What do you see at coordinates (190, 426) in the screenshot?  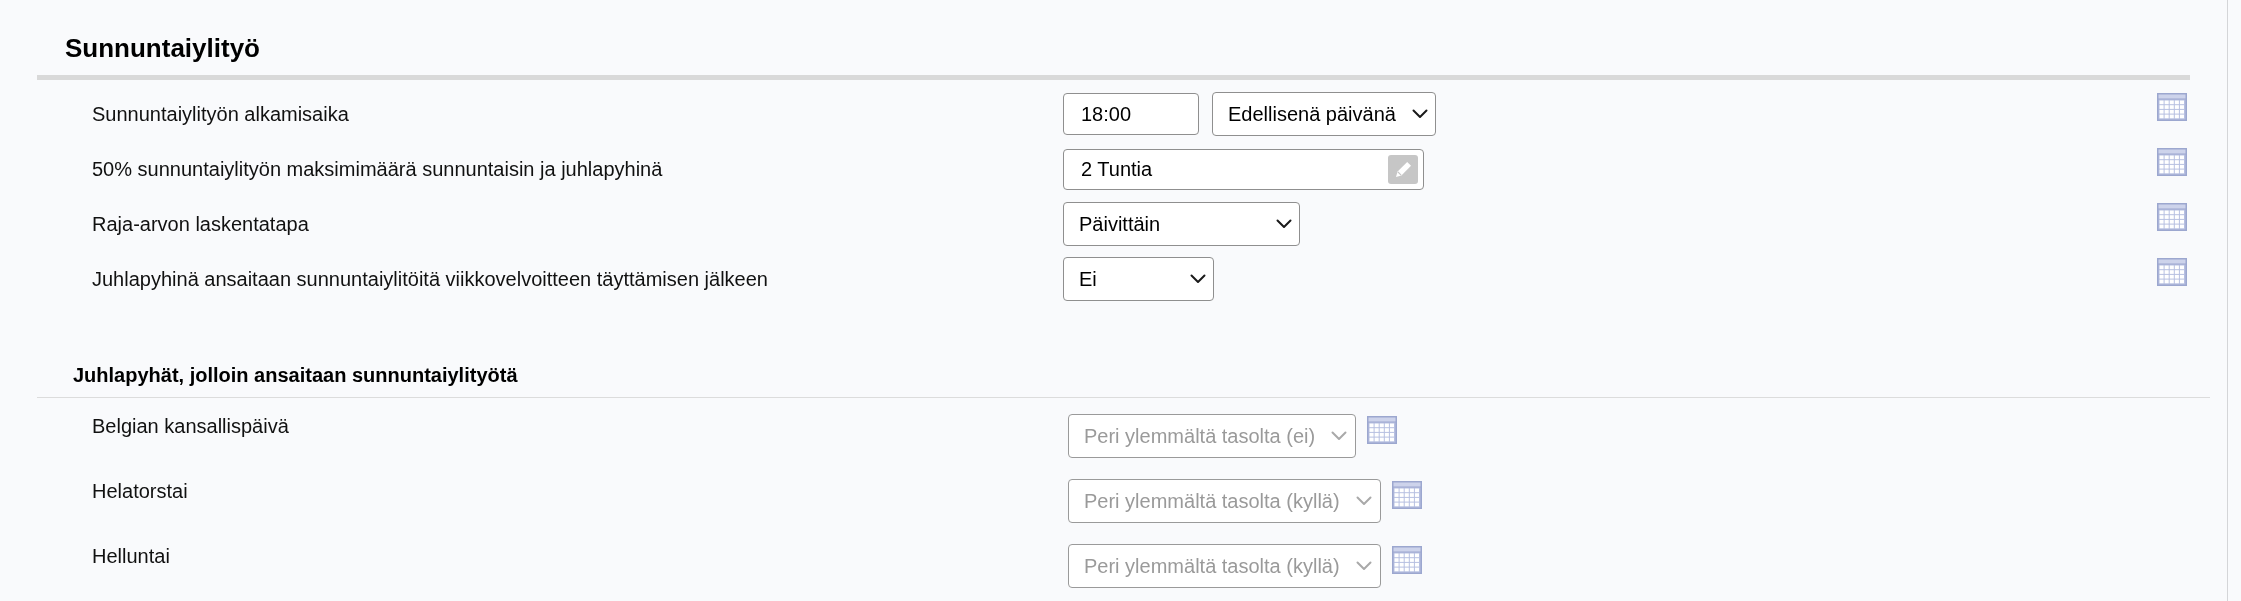 I see `holiday-label: Belgian kansallispäivä` at bounding box center [190, 426].